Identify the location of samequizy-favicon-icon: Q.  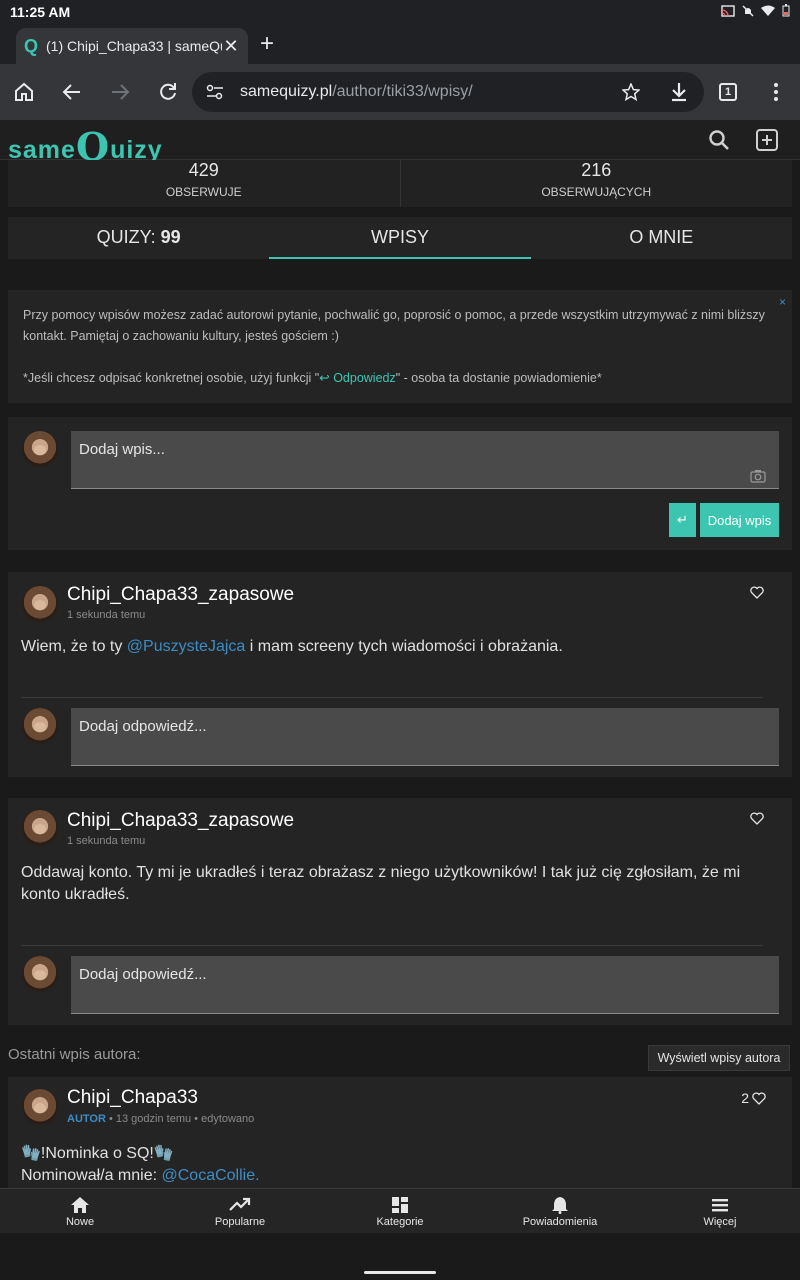
(31, 45).